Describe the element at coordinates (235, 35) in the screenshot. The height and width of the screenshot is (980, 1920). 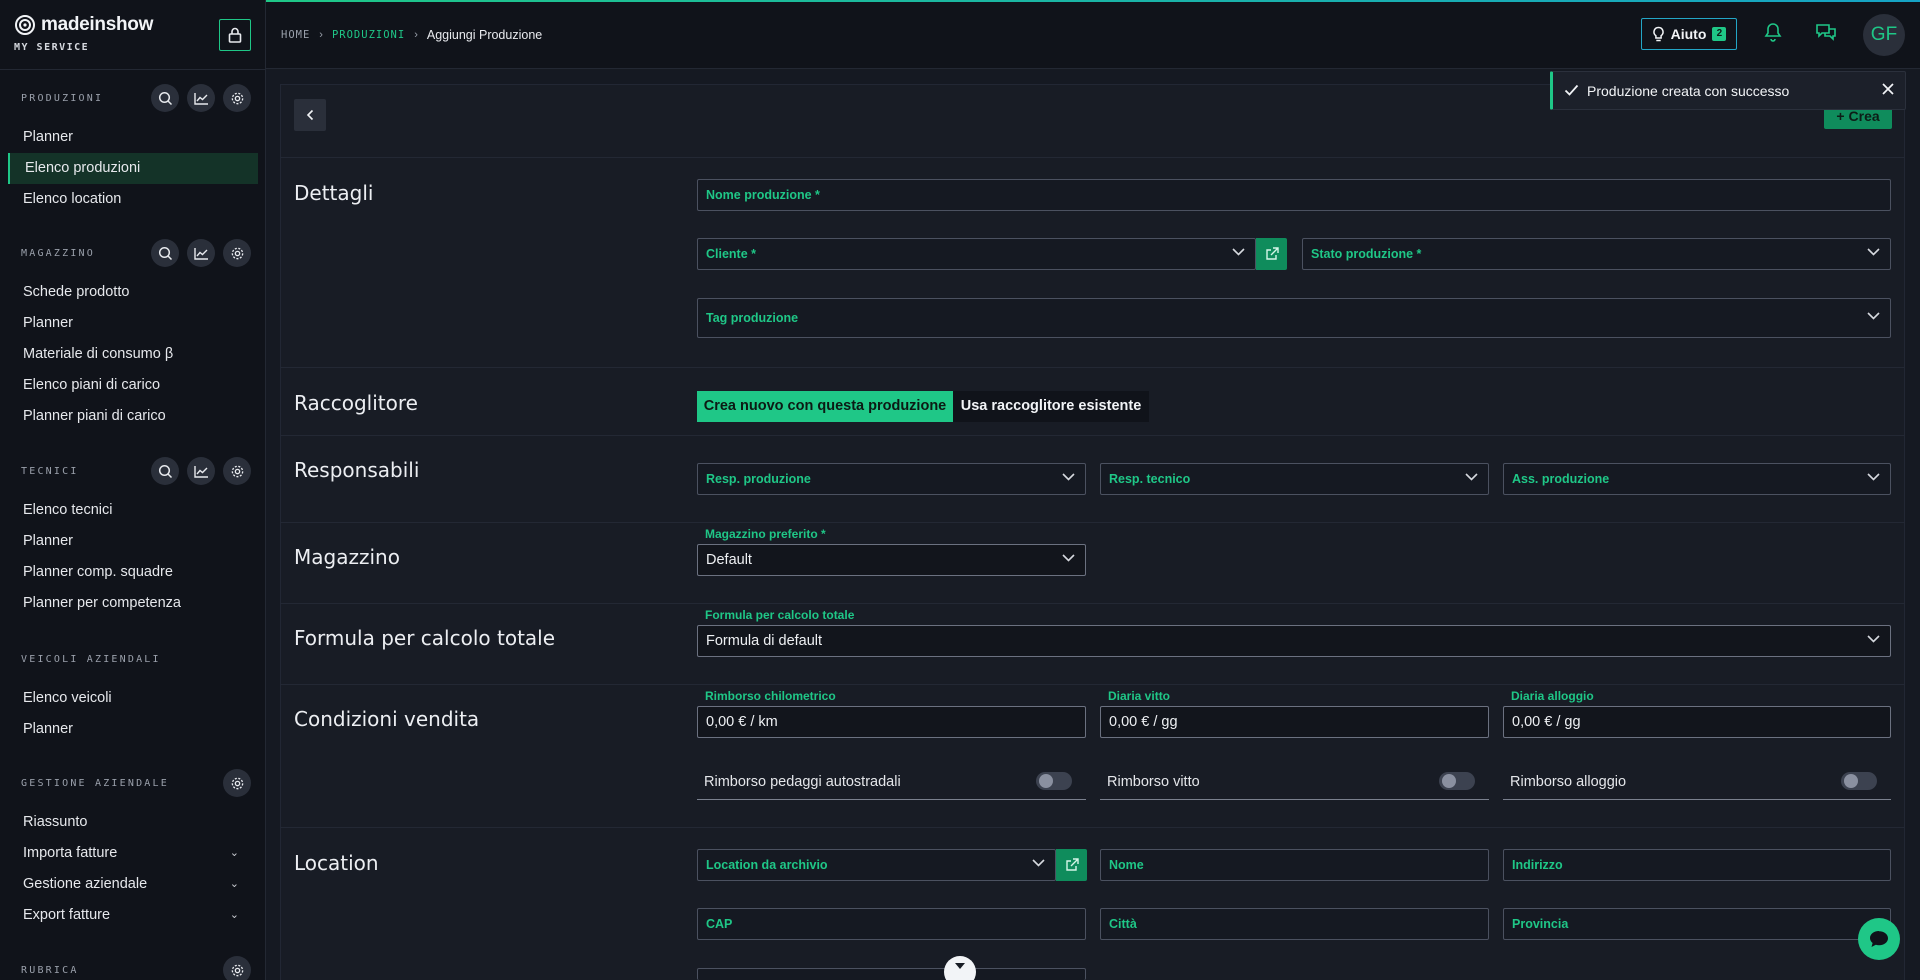
I see `lock-button` at that location.